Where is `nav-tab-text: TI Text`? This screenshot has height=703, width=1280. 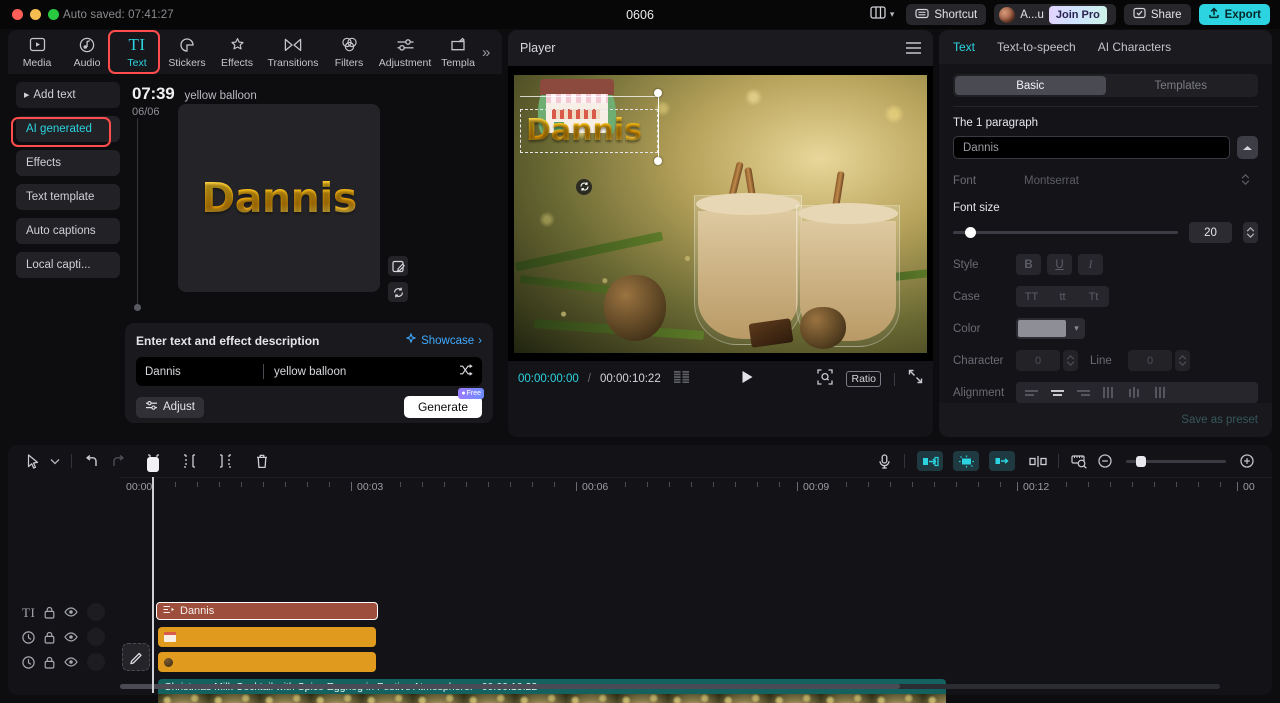 nav-tab-text: TI Text is located at coordinates (137, 52).